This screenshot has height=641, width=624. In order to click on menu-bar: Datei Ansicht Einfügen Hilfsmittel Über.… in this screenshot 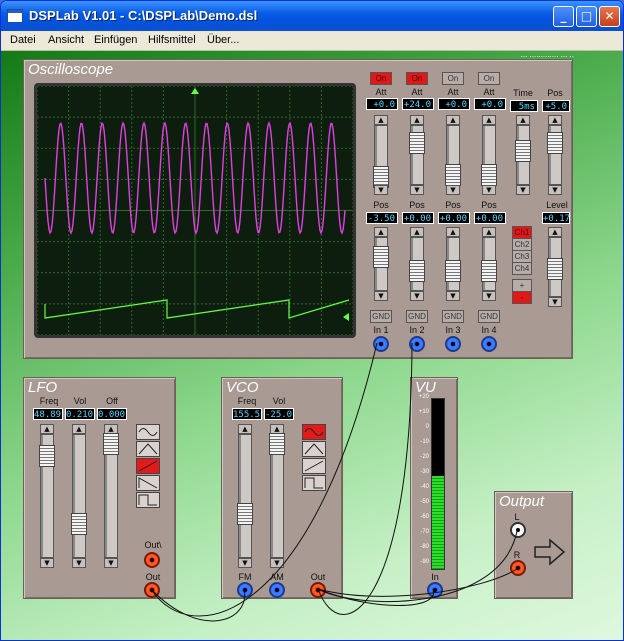, I will do `click(312, 41)`.